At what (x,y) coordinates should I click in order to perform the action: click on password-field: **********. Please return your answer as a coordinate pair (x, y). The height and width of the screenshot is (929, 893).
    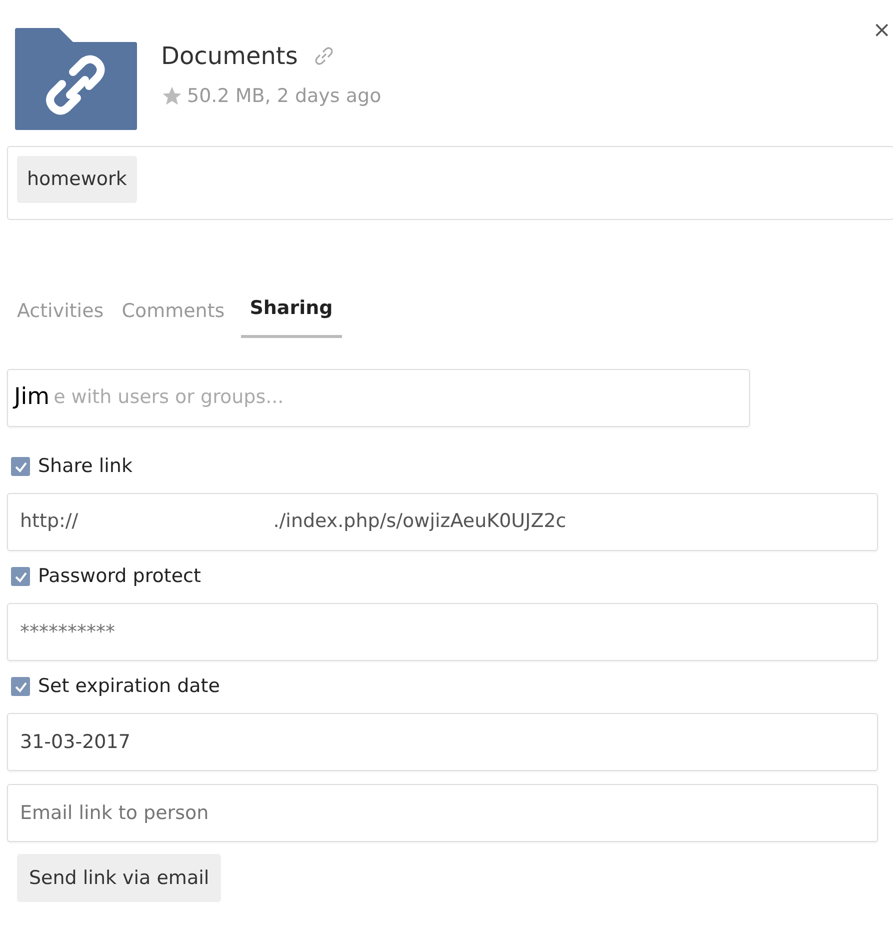
    Looking at the image, I should click on (442, 631).